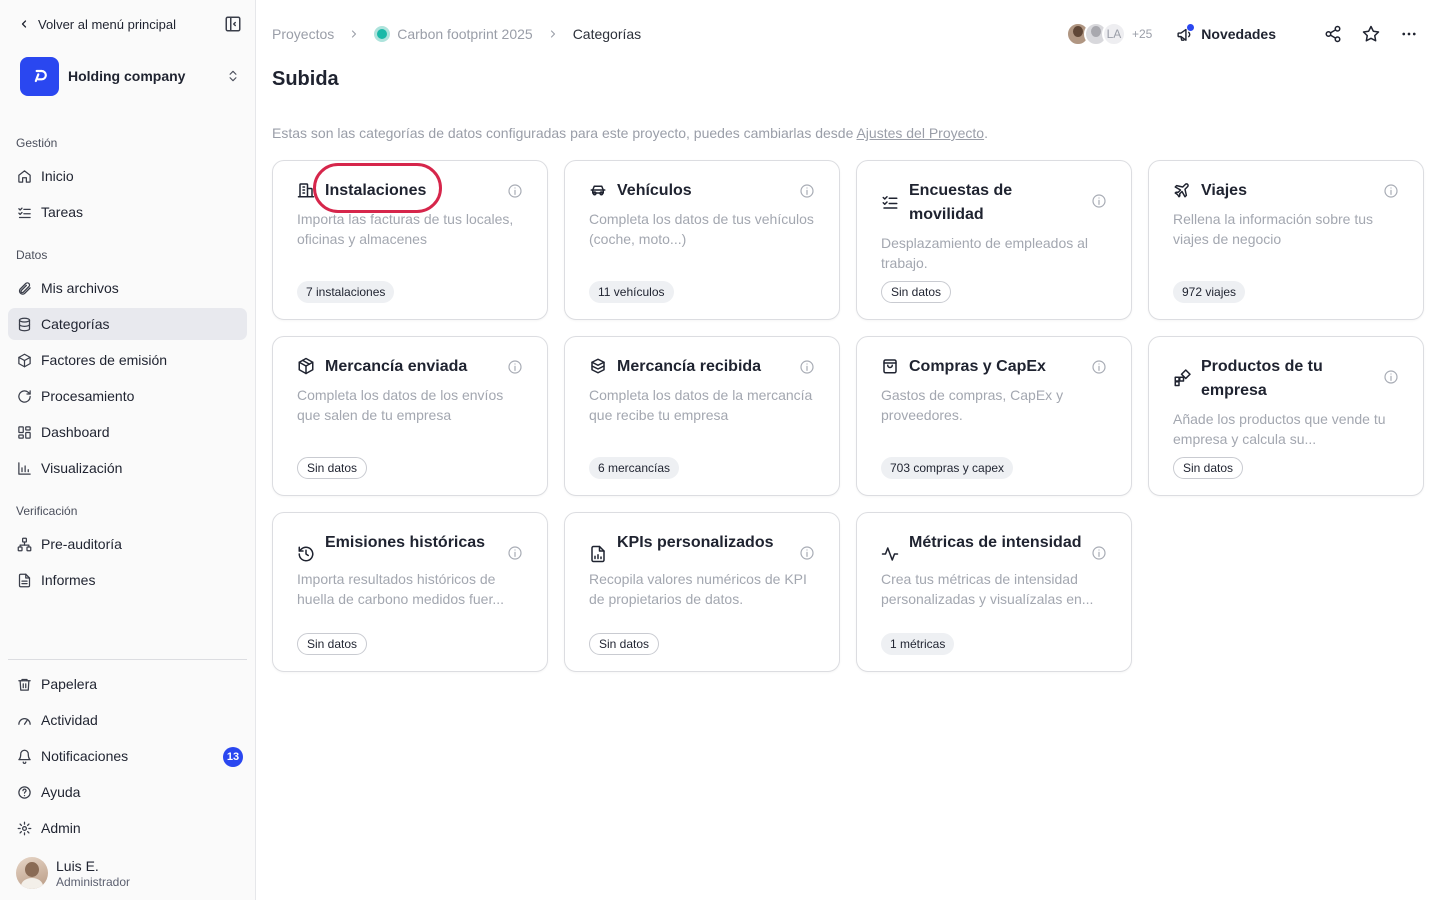  What do you see at coordinates (1182, 378) in the screenshot?
I see `products-icon` at bounding box center [1182, 378].